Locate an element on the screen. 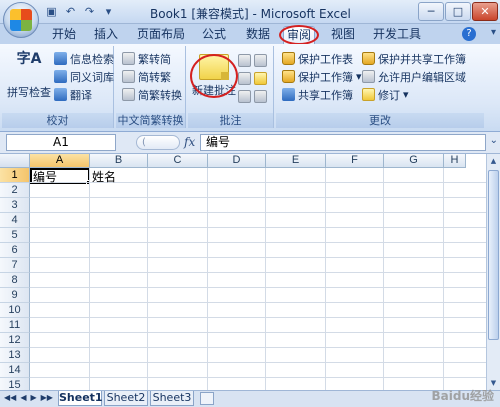 Image resolution: width=500 pixels, height=407 pixels. row-header-5: 5 is located at coordinates (15, 235).